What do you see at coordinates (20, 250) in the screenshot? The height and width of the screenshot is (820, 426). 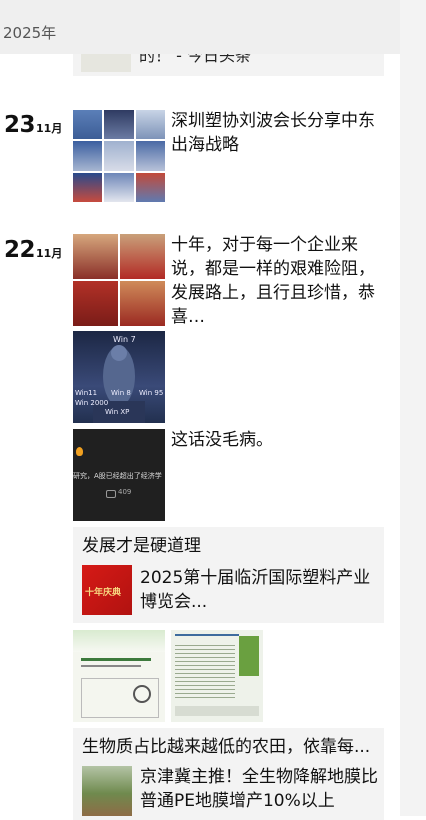 I see `post-day: 22` at bounding box center [20, 250].